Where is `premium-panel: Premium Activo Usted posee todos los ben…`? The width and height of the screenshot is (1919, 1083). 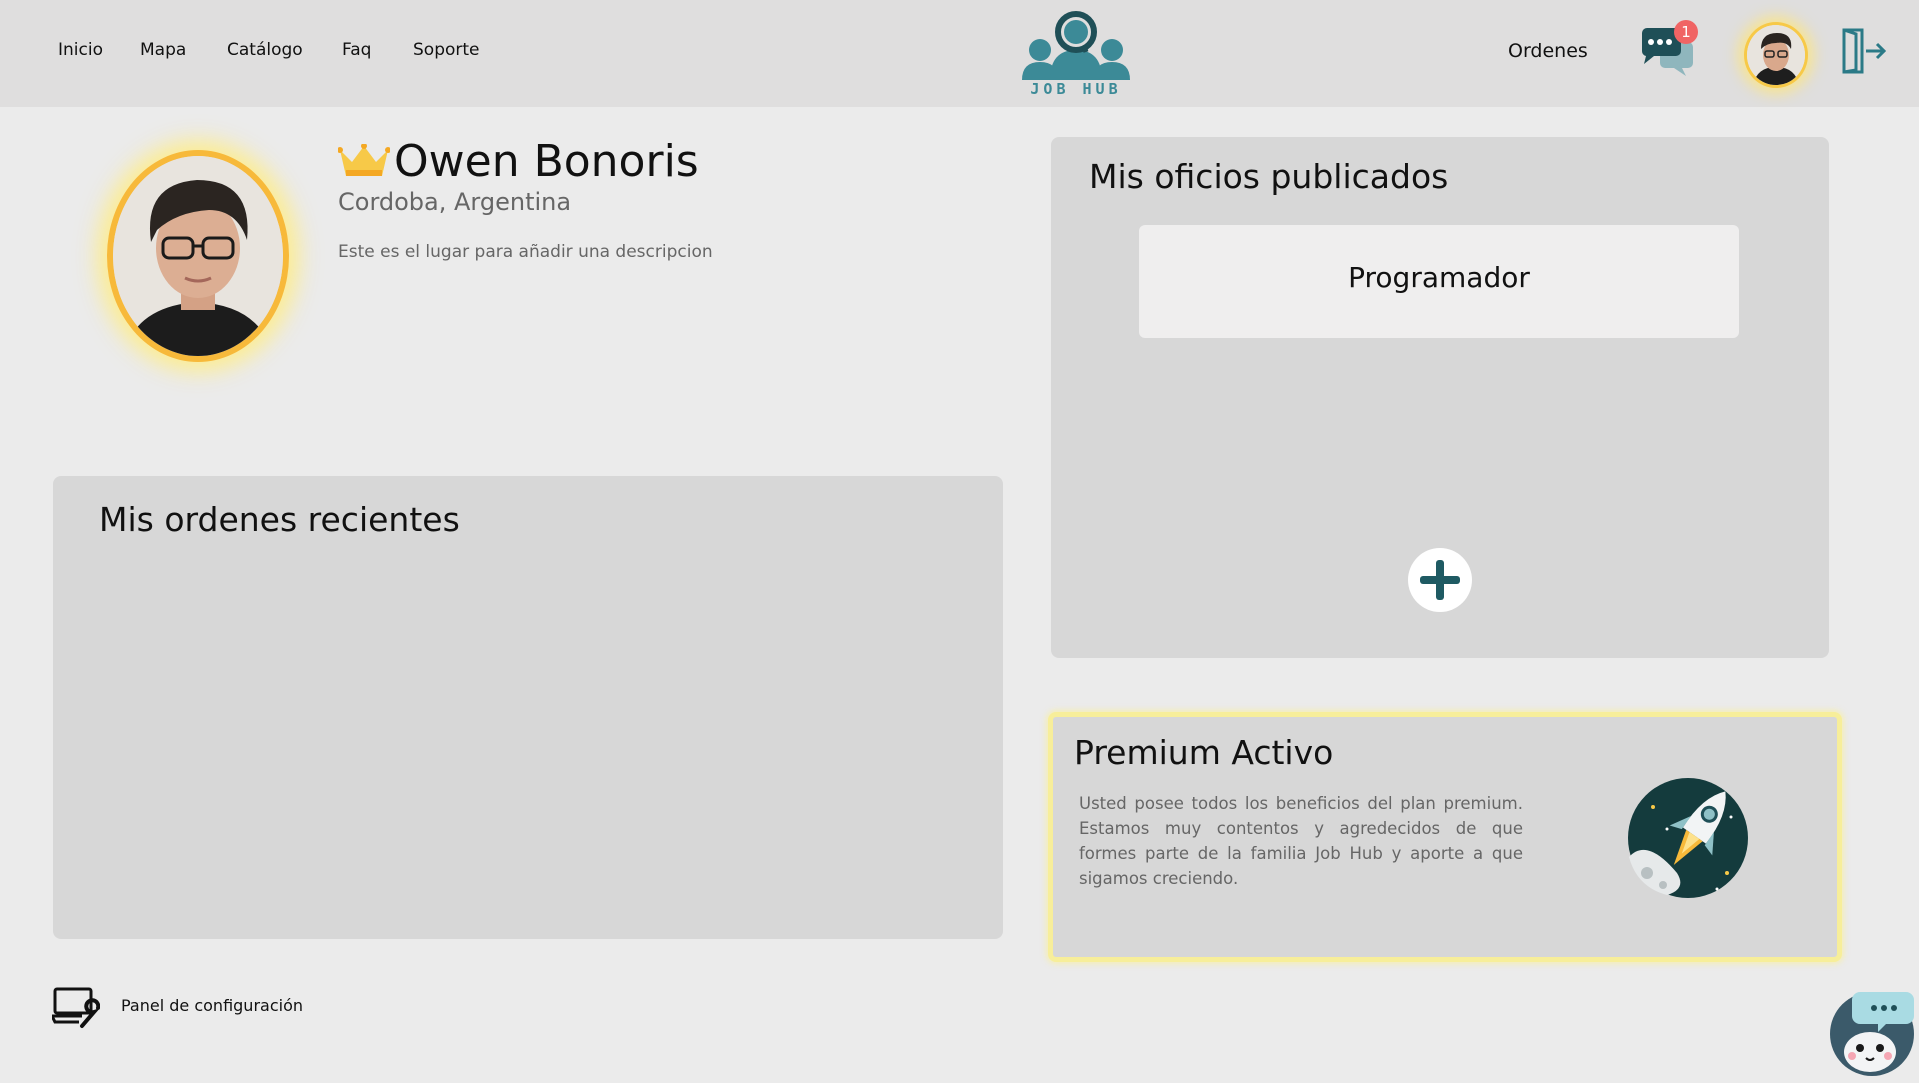
premium-panel: Premium Activo Usted posee todos los ben… is located at coordinates (1445, 837).